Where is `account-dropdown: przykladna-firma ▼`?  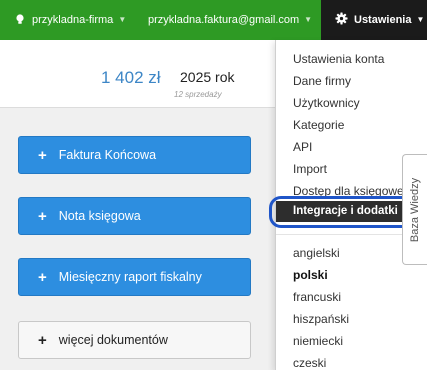 account-dropdown: przykladna-firma ▼ is located at coordinates (70, 20).